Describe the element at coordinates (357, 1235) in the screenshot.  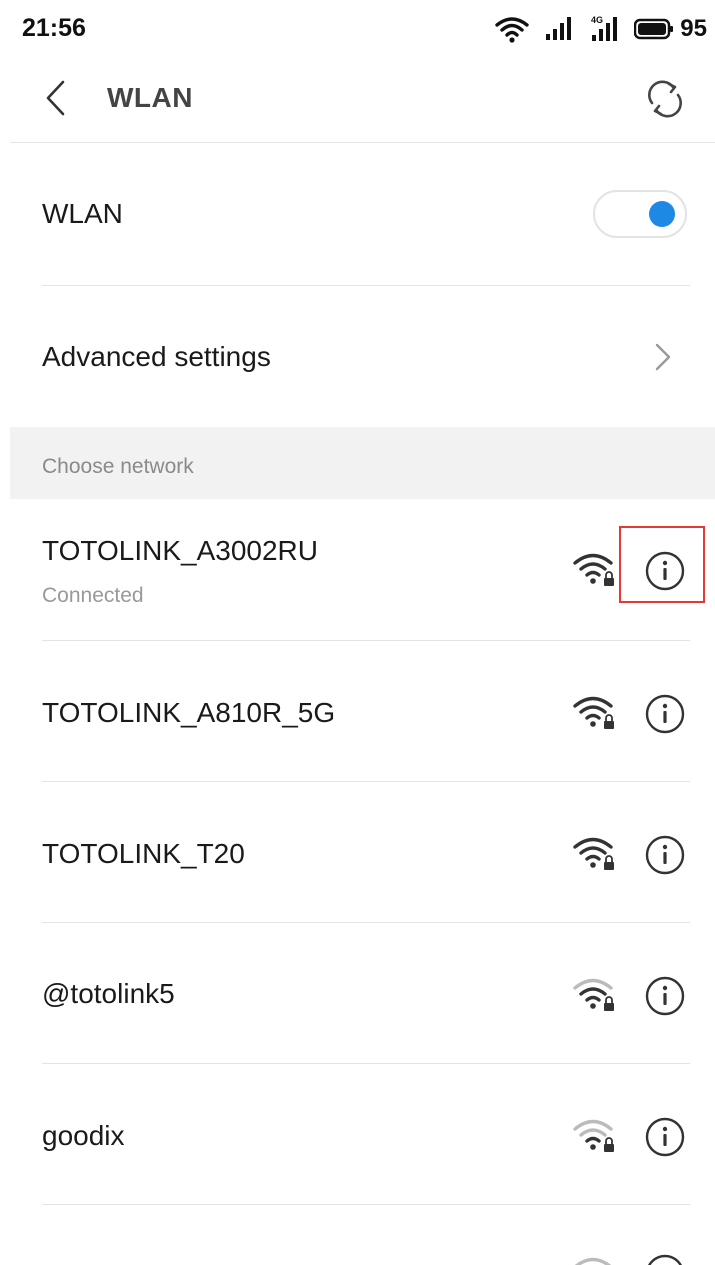
I see `network-row-partial` at that location.